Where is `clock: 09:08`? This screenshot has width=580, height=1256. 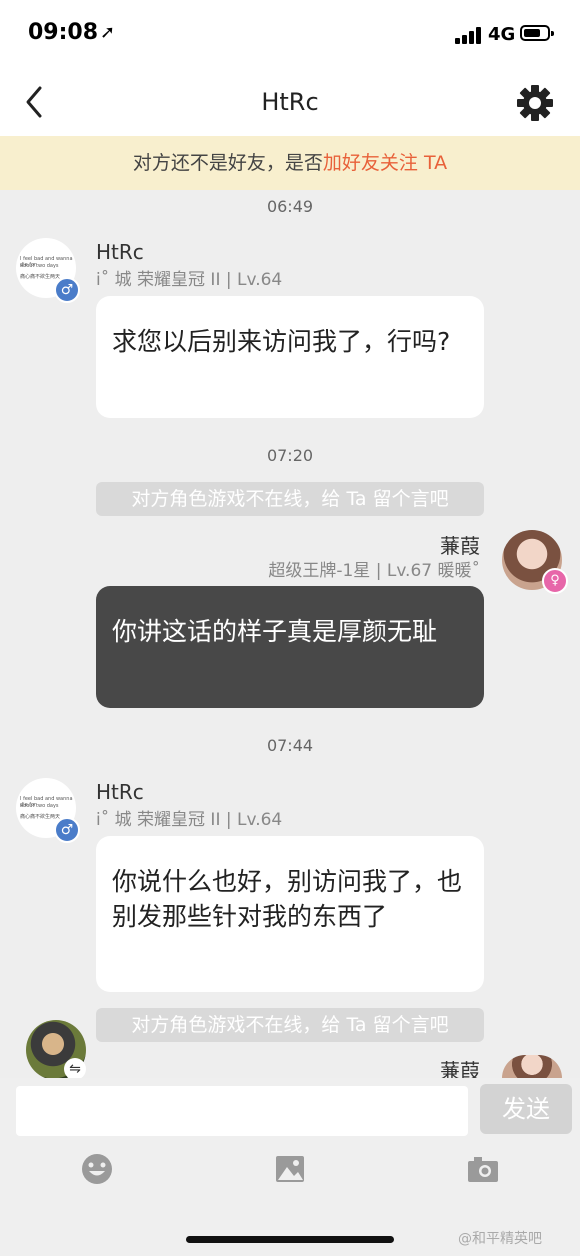
clock: 09:08 is located at coordinates (63, 32).